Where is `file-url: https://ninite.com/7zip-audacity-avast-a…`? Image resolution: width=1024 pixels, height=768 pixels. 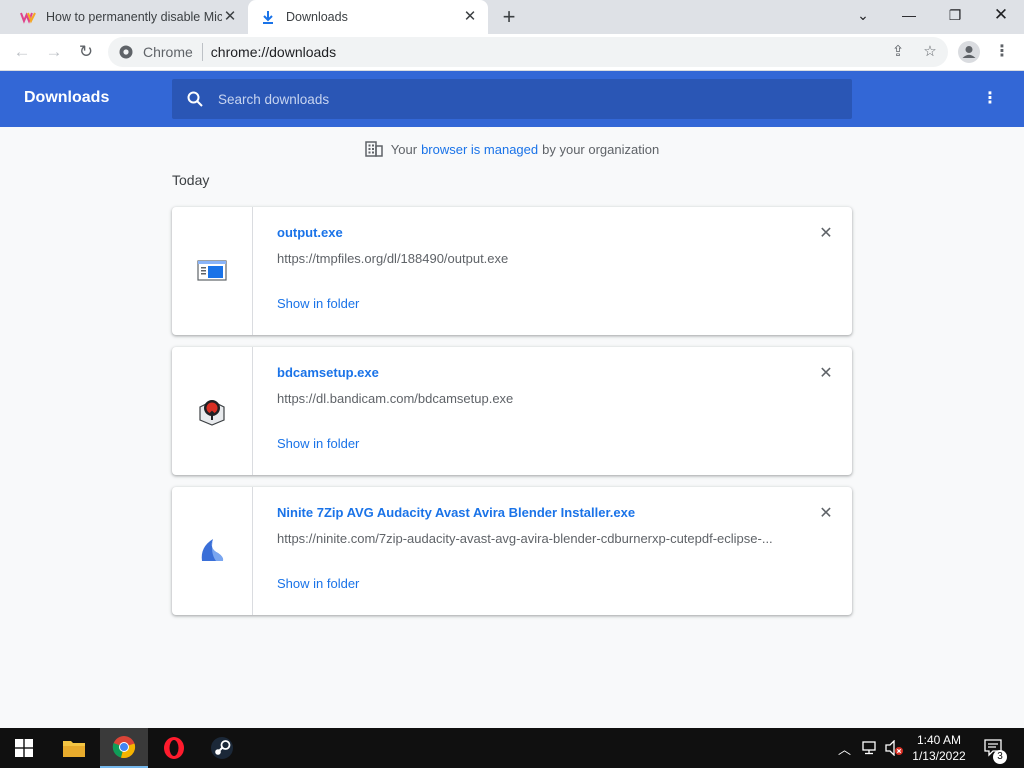 file-url: https://ninite.com/7zip-audacity-avast-a… is located at coordinates (525, 538).